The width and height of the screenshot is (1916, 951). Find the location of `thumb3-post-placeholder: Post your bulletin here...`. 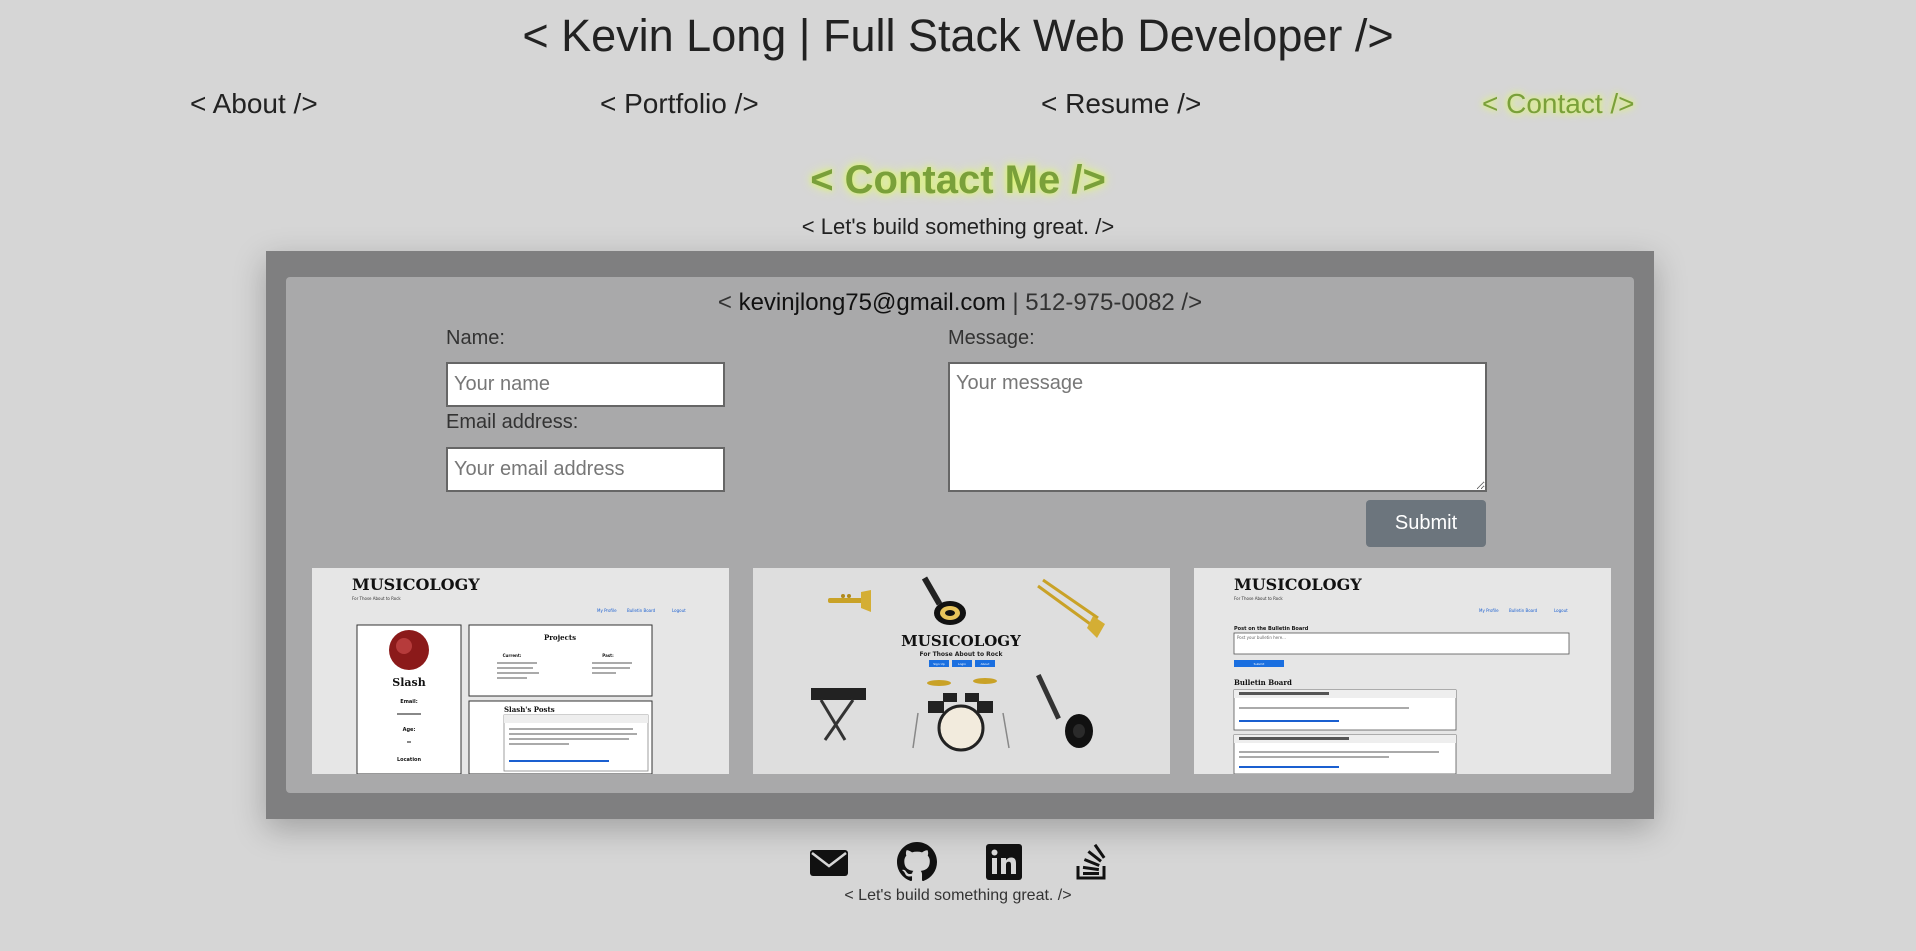

thumb3-post-placeholder: Post your bulletin here... is located at coordinates (1261, 637).